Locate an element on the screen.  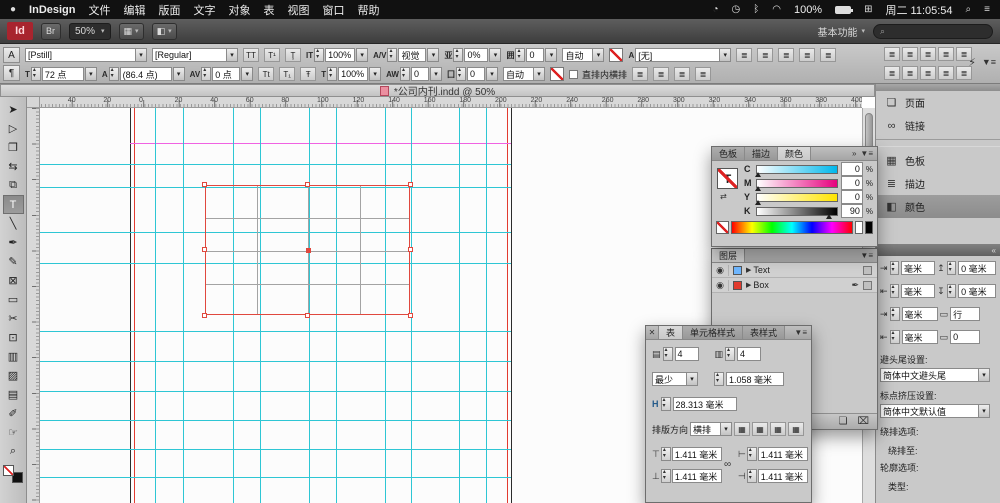
horizontal-scale-field: T100% is located at coordinates (351, 73).